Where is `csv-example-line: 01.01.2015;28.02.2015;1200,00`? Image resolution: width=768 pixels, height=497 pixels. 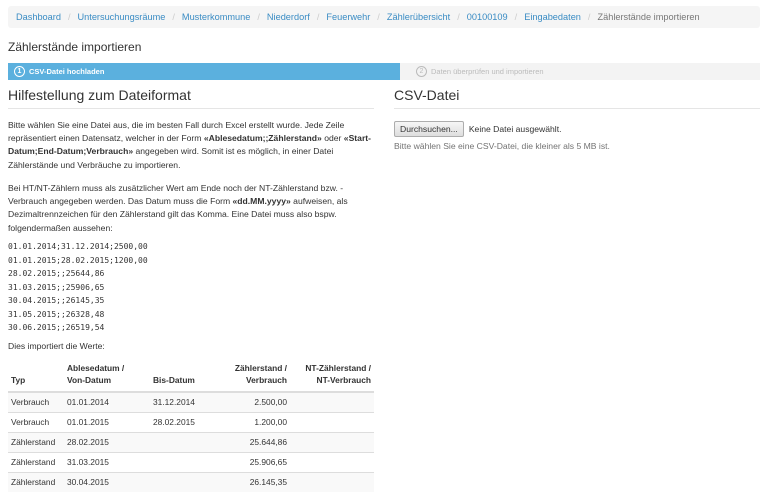
csv-example-line: 01.01.2015;28.02.2015;1200,00 is located at coordinates (78, 260).